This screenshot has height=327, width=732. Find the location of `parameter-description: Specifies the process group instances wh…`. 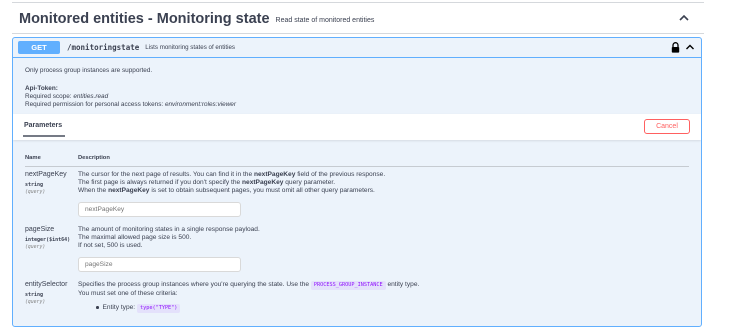

parameter-description: Specifies the process group instances wh… is located at coordinates (249, 297).